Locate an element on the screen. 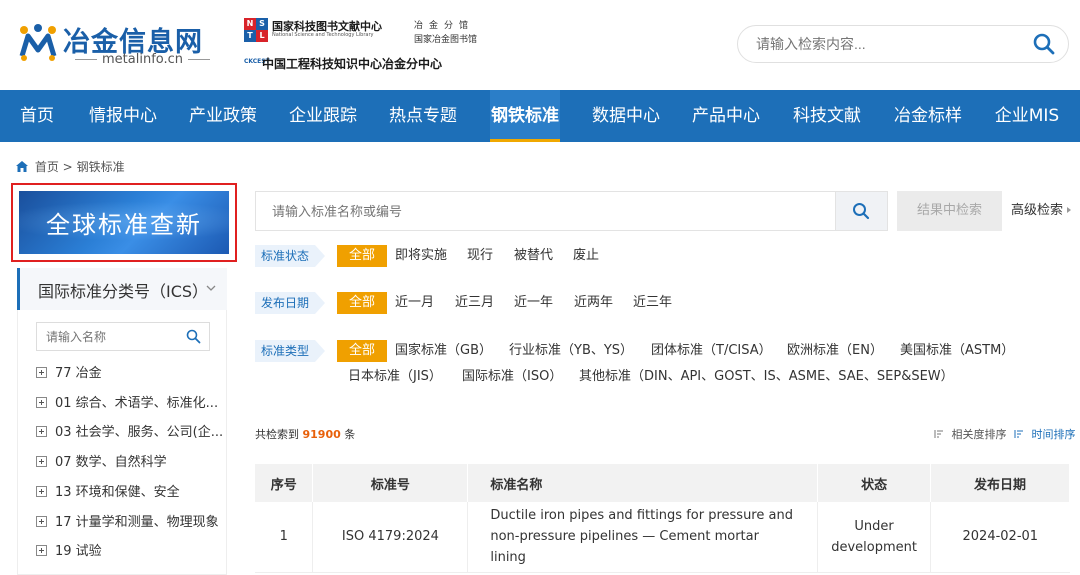 This screenshot has width=1080, height=575. result-count-prefix: 共检索到 is located at coordinates (277, 434).